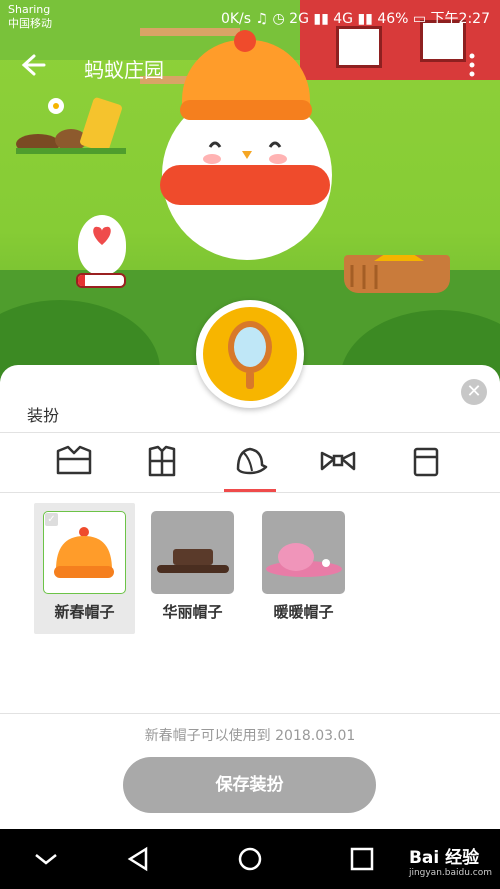 Image resolution: width=500 pixels, height=889 pixels. Describe the element at coordinates (71, 125) in the screenshot. I see `garden-decoration` at that location.